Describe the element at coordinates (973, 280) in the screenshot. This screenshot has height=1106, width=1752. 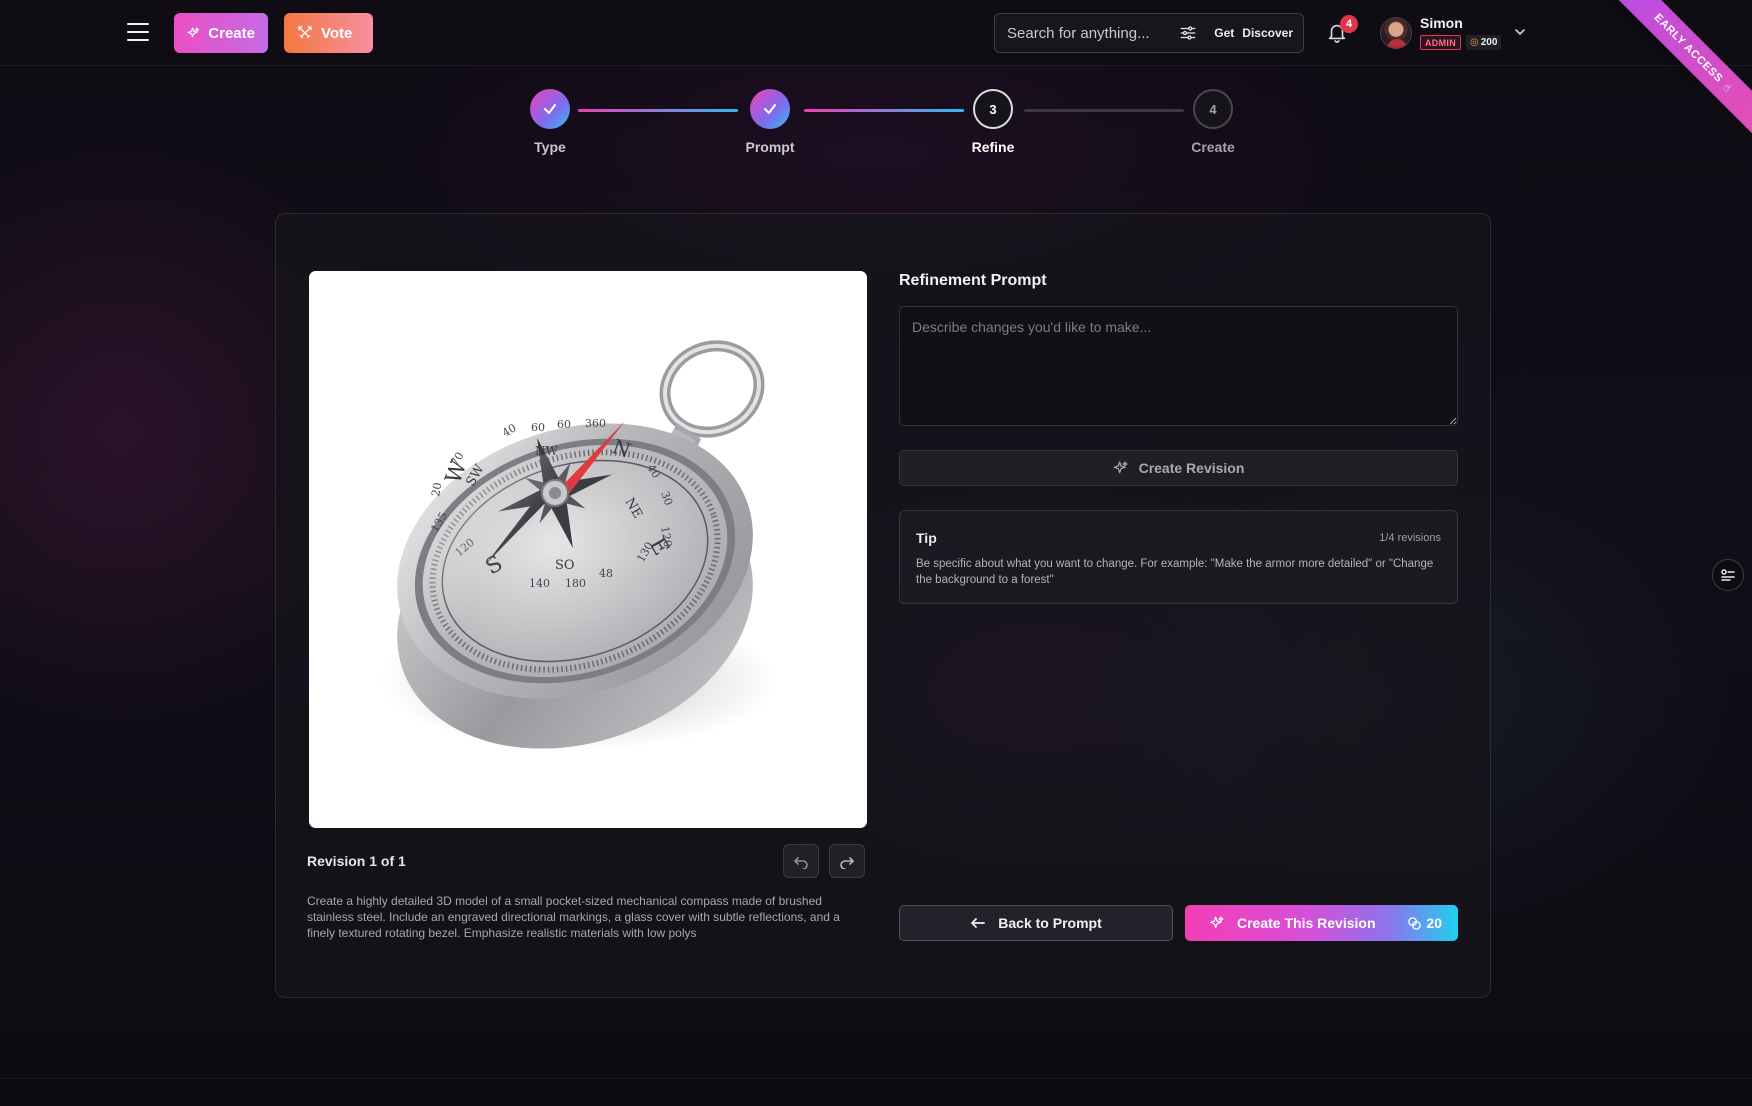
I see `refinement-prompt-title: Refinement Prompt` at that location.